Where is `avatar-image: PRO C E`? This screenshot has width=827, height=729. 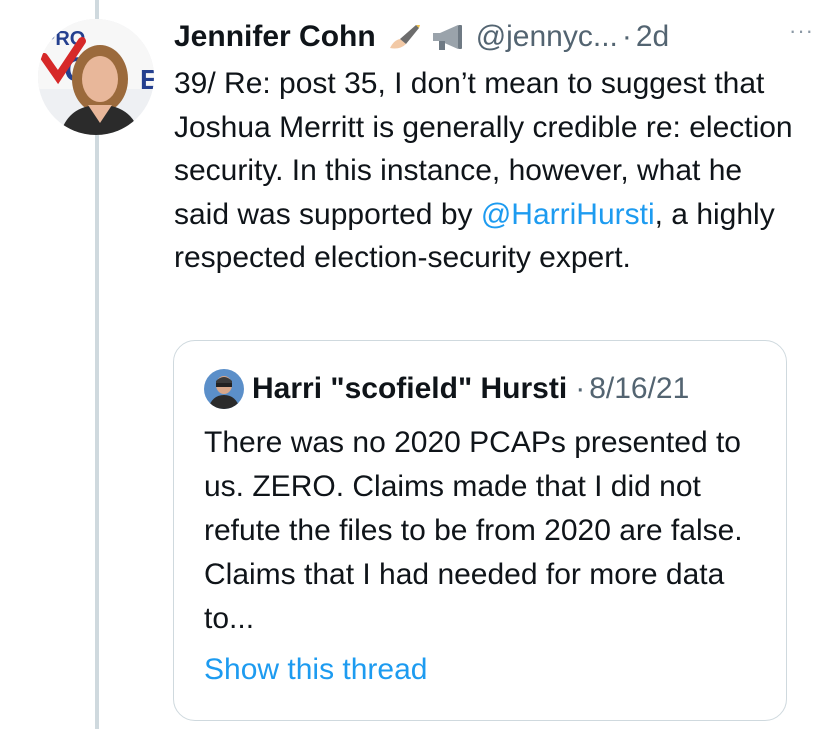 avatar-image: PRO C E is located at coordinates (96, 77).